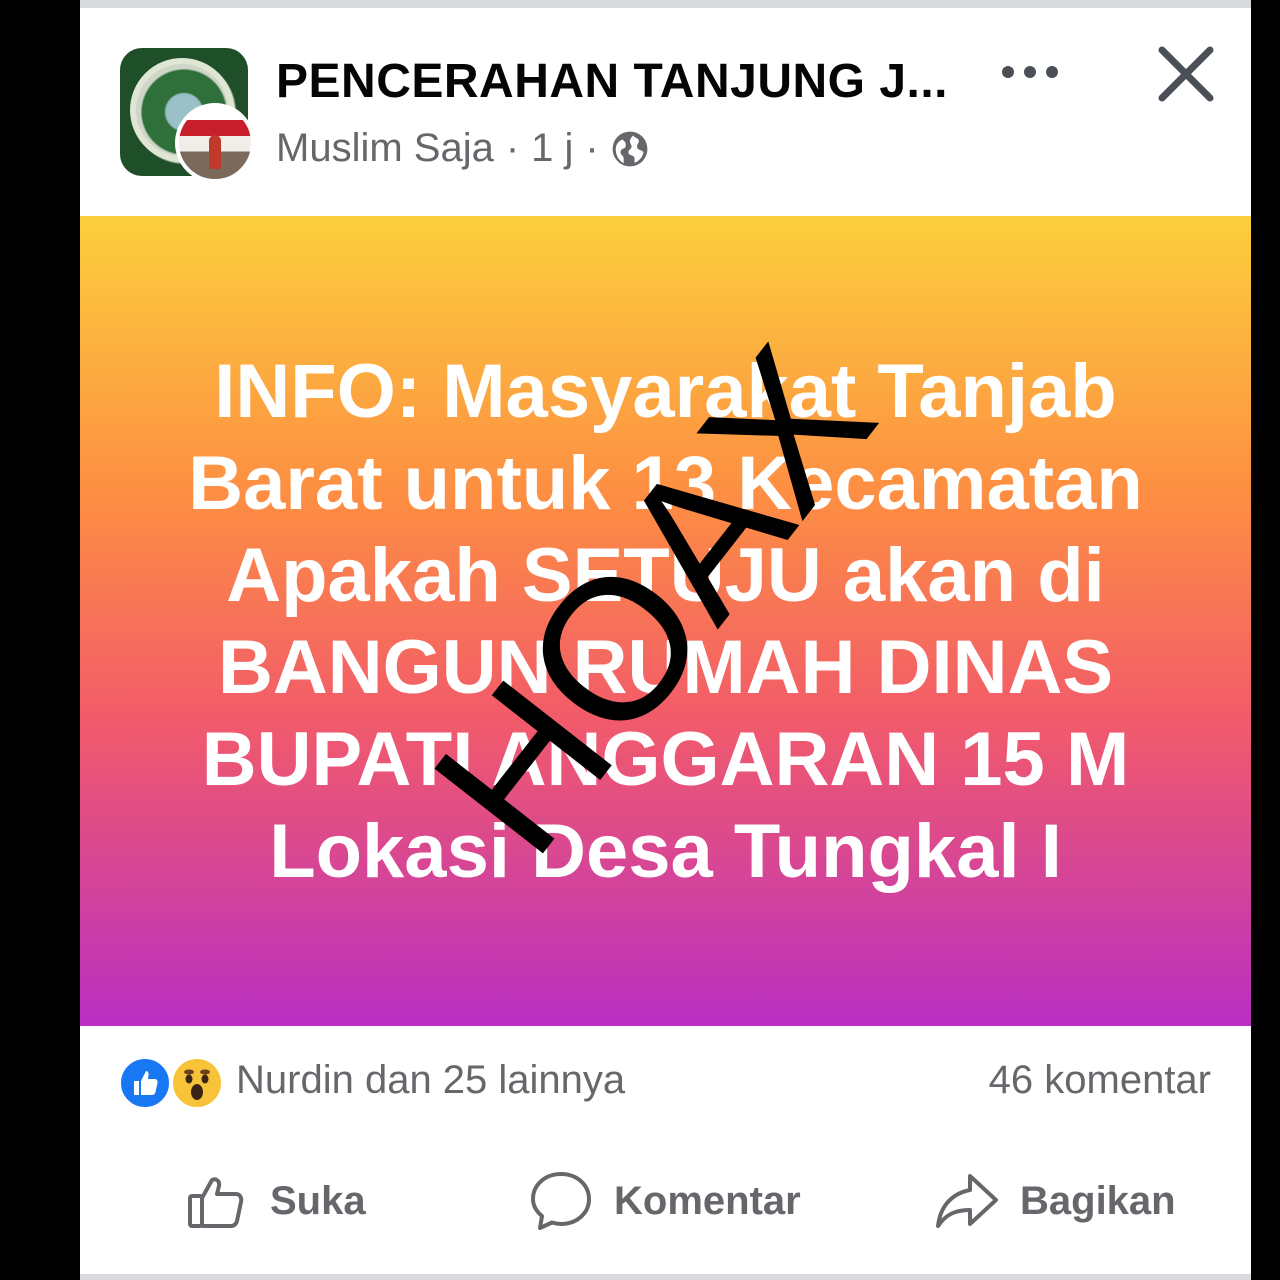  I want to click on post-meta: Muslim Saja · 1 j ·, so click(462, 148).